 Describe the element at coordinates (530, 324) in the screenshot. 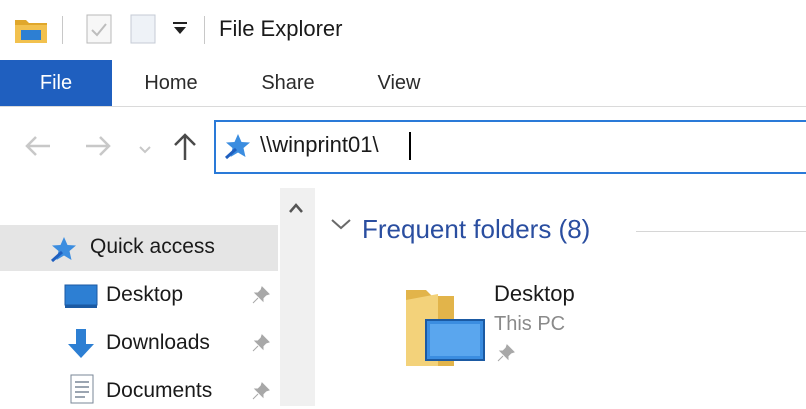

I see `folder-item-location: This PC` at that location.